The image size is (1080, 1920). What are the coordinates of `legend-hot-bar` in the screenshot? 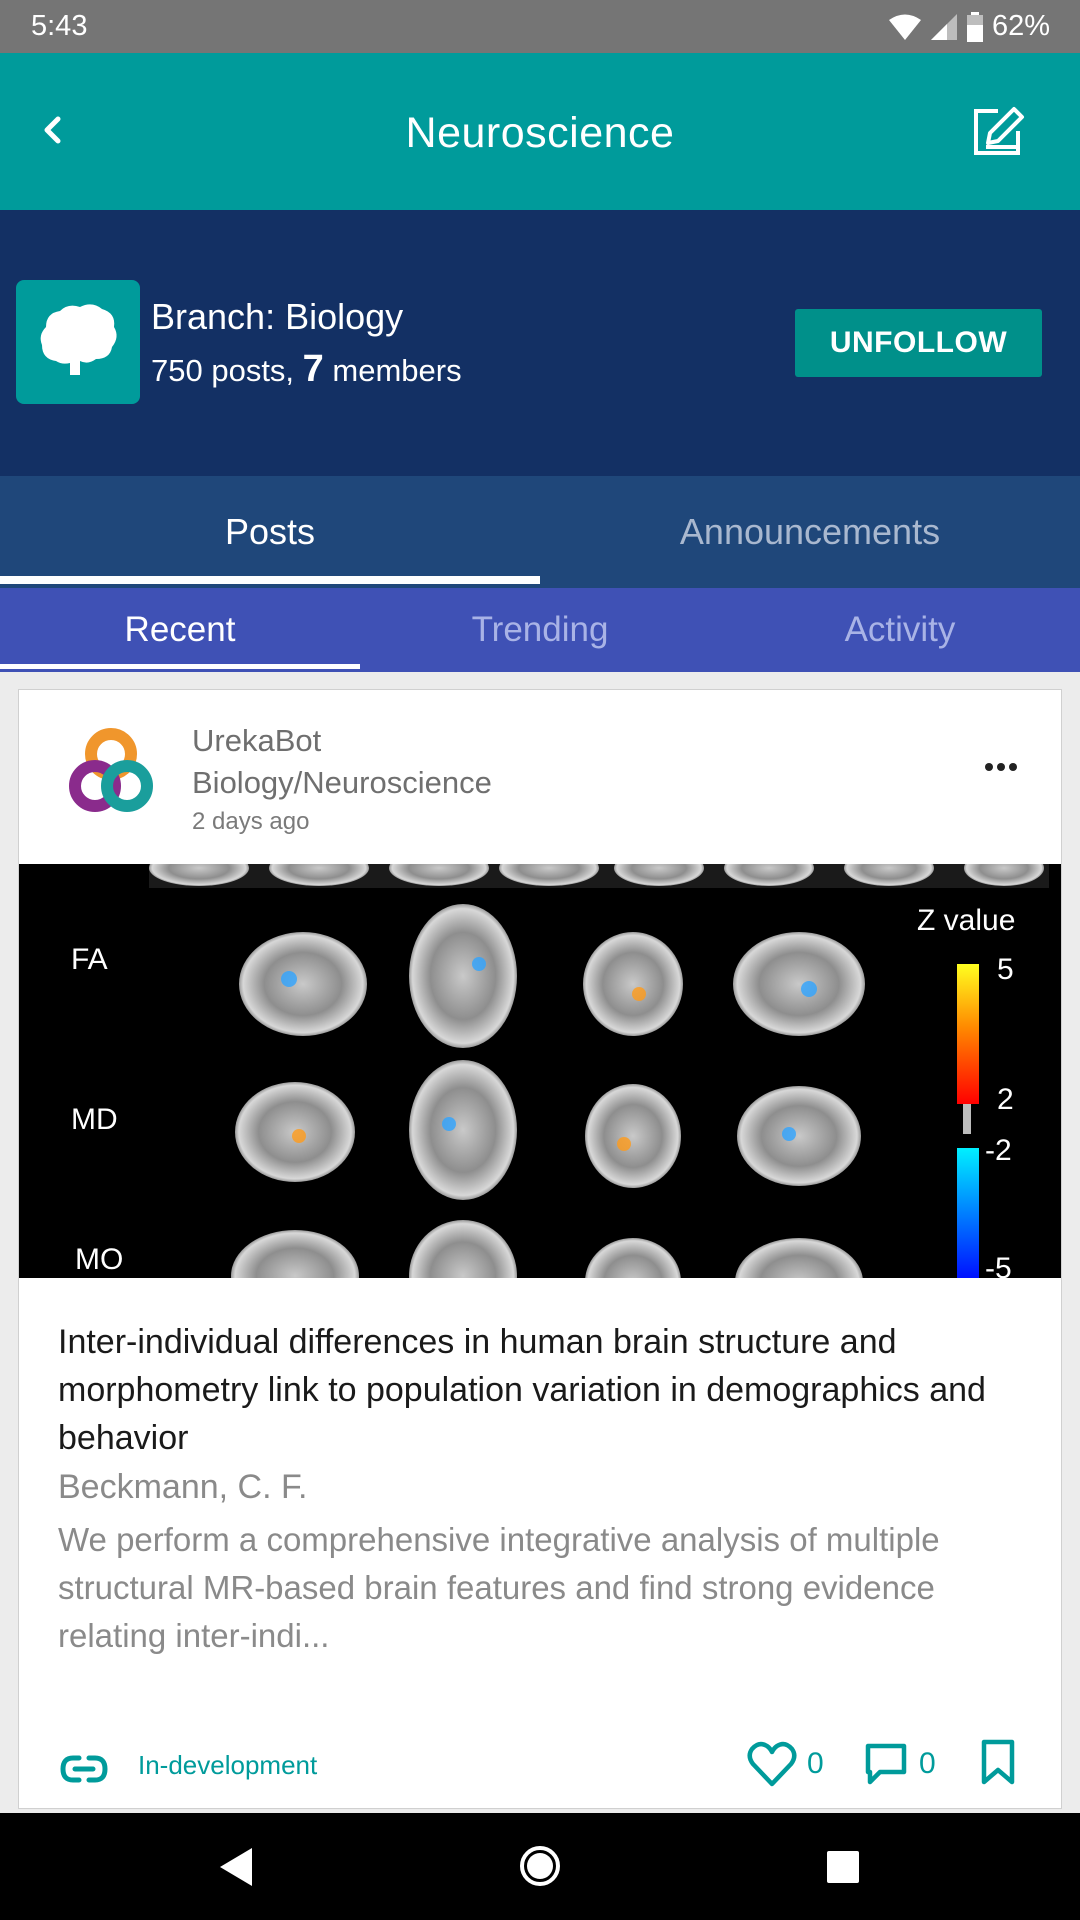 It's located at (968, 1034).